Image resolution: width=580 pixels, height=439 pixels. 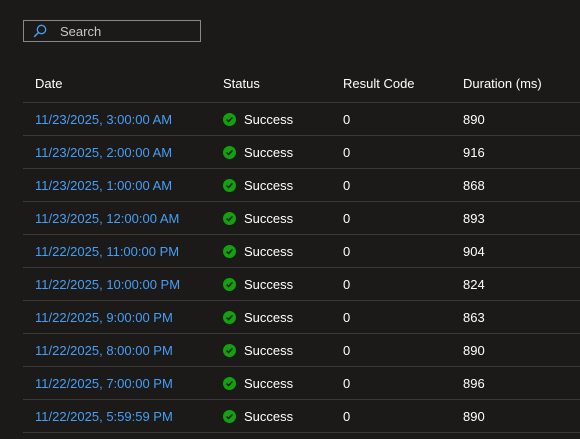 I want to click on table-row: 11/23/2025, 12:00:00 AM Success 0 893, so click(x=301, y=218).